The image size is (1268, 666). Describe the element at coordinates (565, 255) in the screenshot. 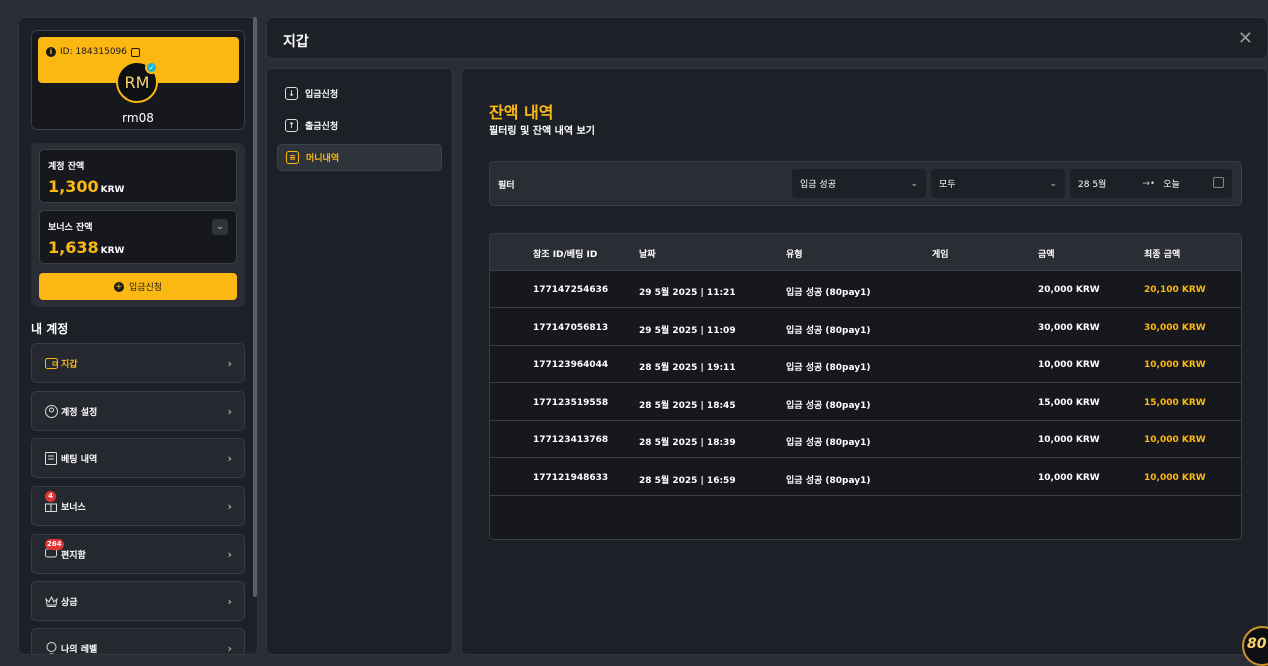

I see `column-header: 참조 ID/베팅 ID` at that location.